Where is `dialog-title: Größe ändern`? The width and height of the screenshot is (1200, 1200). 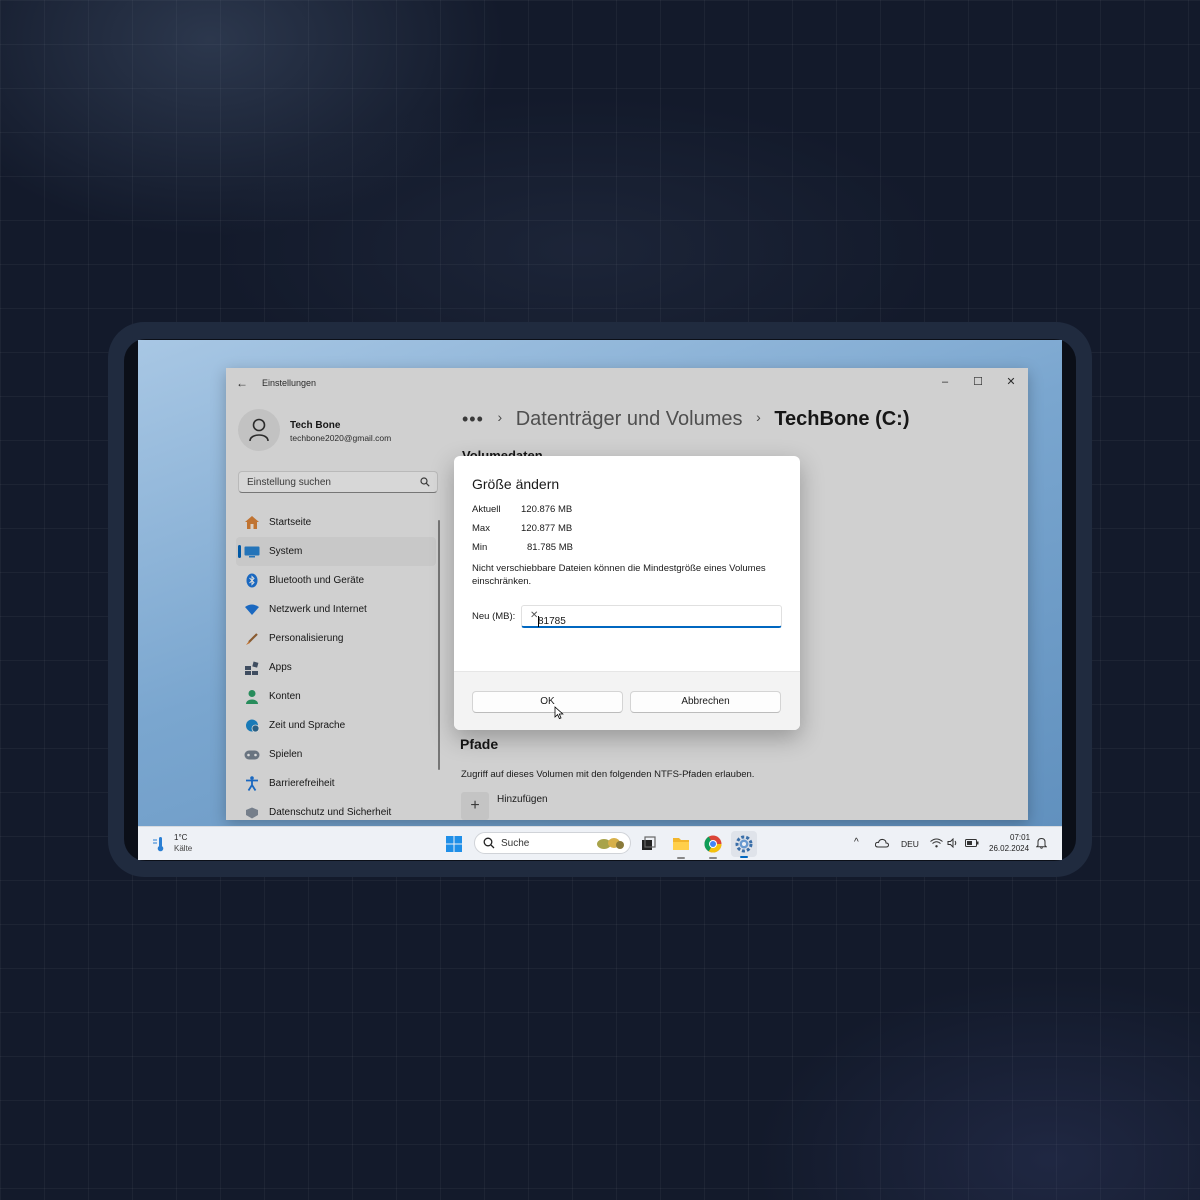
dialog-title: Größe ändern is located at coordinates (516, 484).